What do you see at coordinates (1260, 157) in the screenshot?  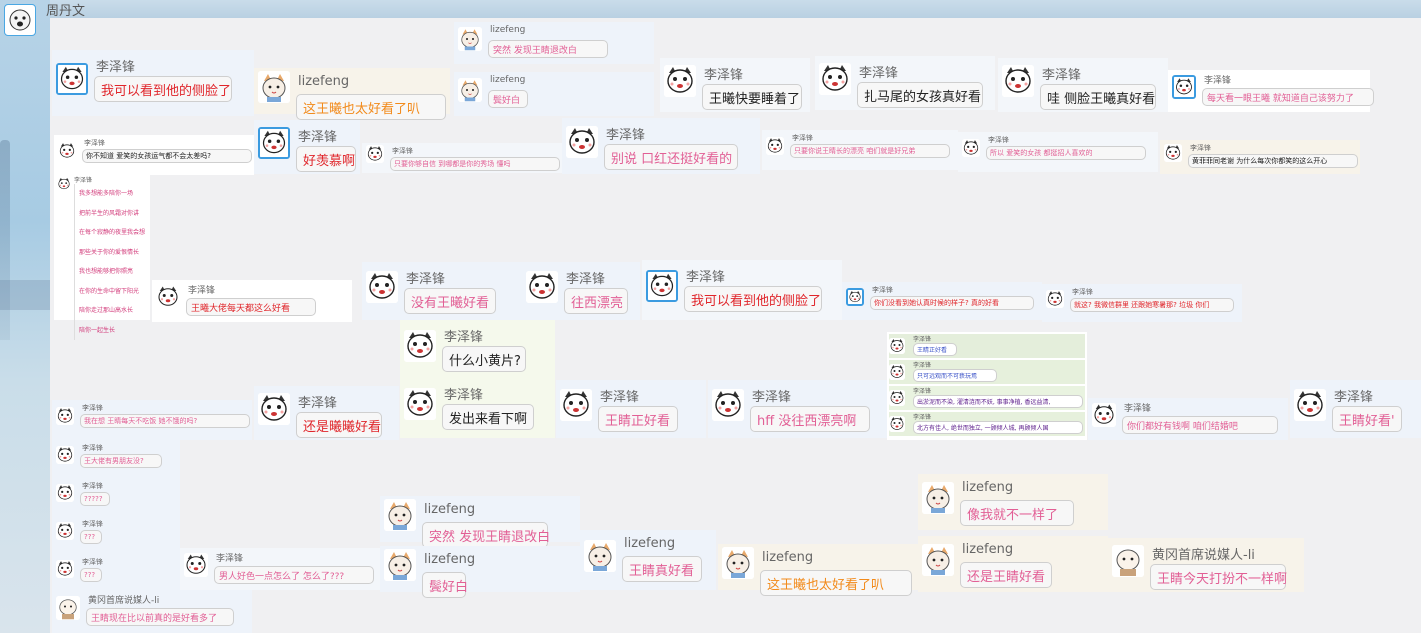 I see `chat-message: 李泽锋 黄菲菲同老谢 为什么每次你都笑的这么开心` at bounding box center [1260, 157].